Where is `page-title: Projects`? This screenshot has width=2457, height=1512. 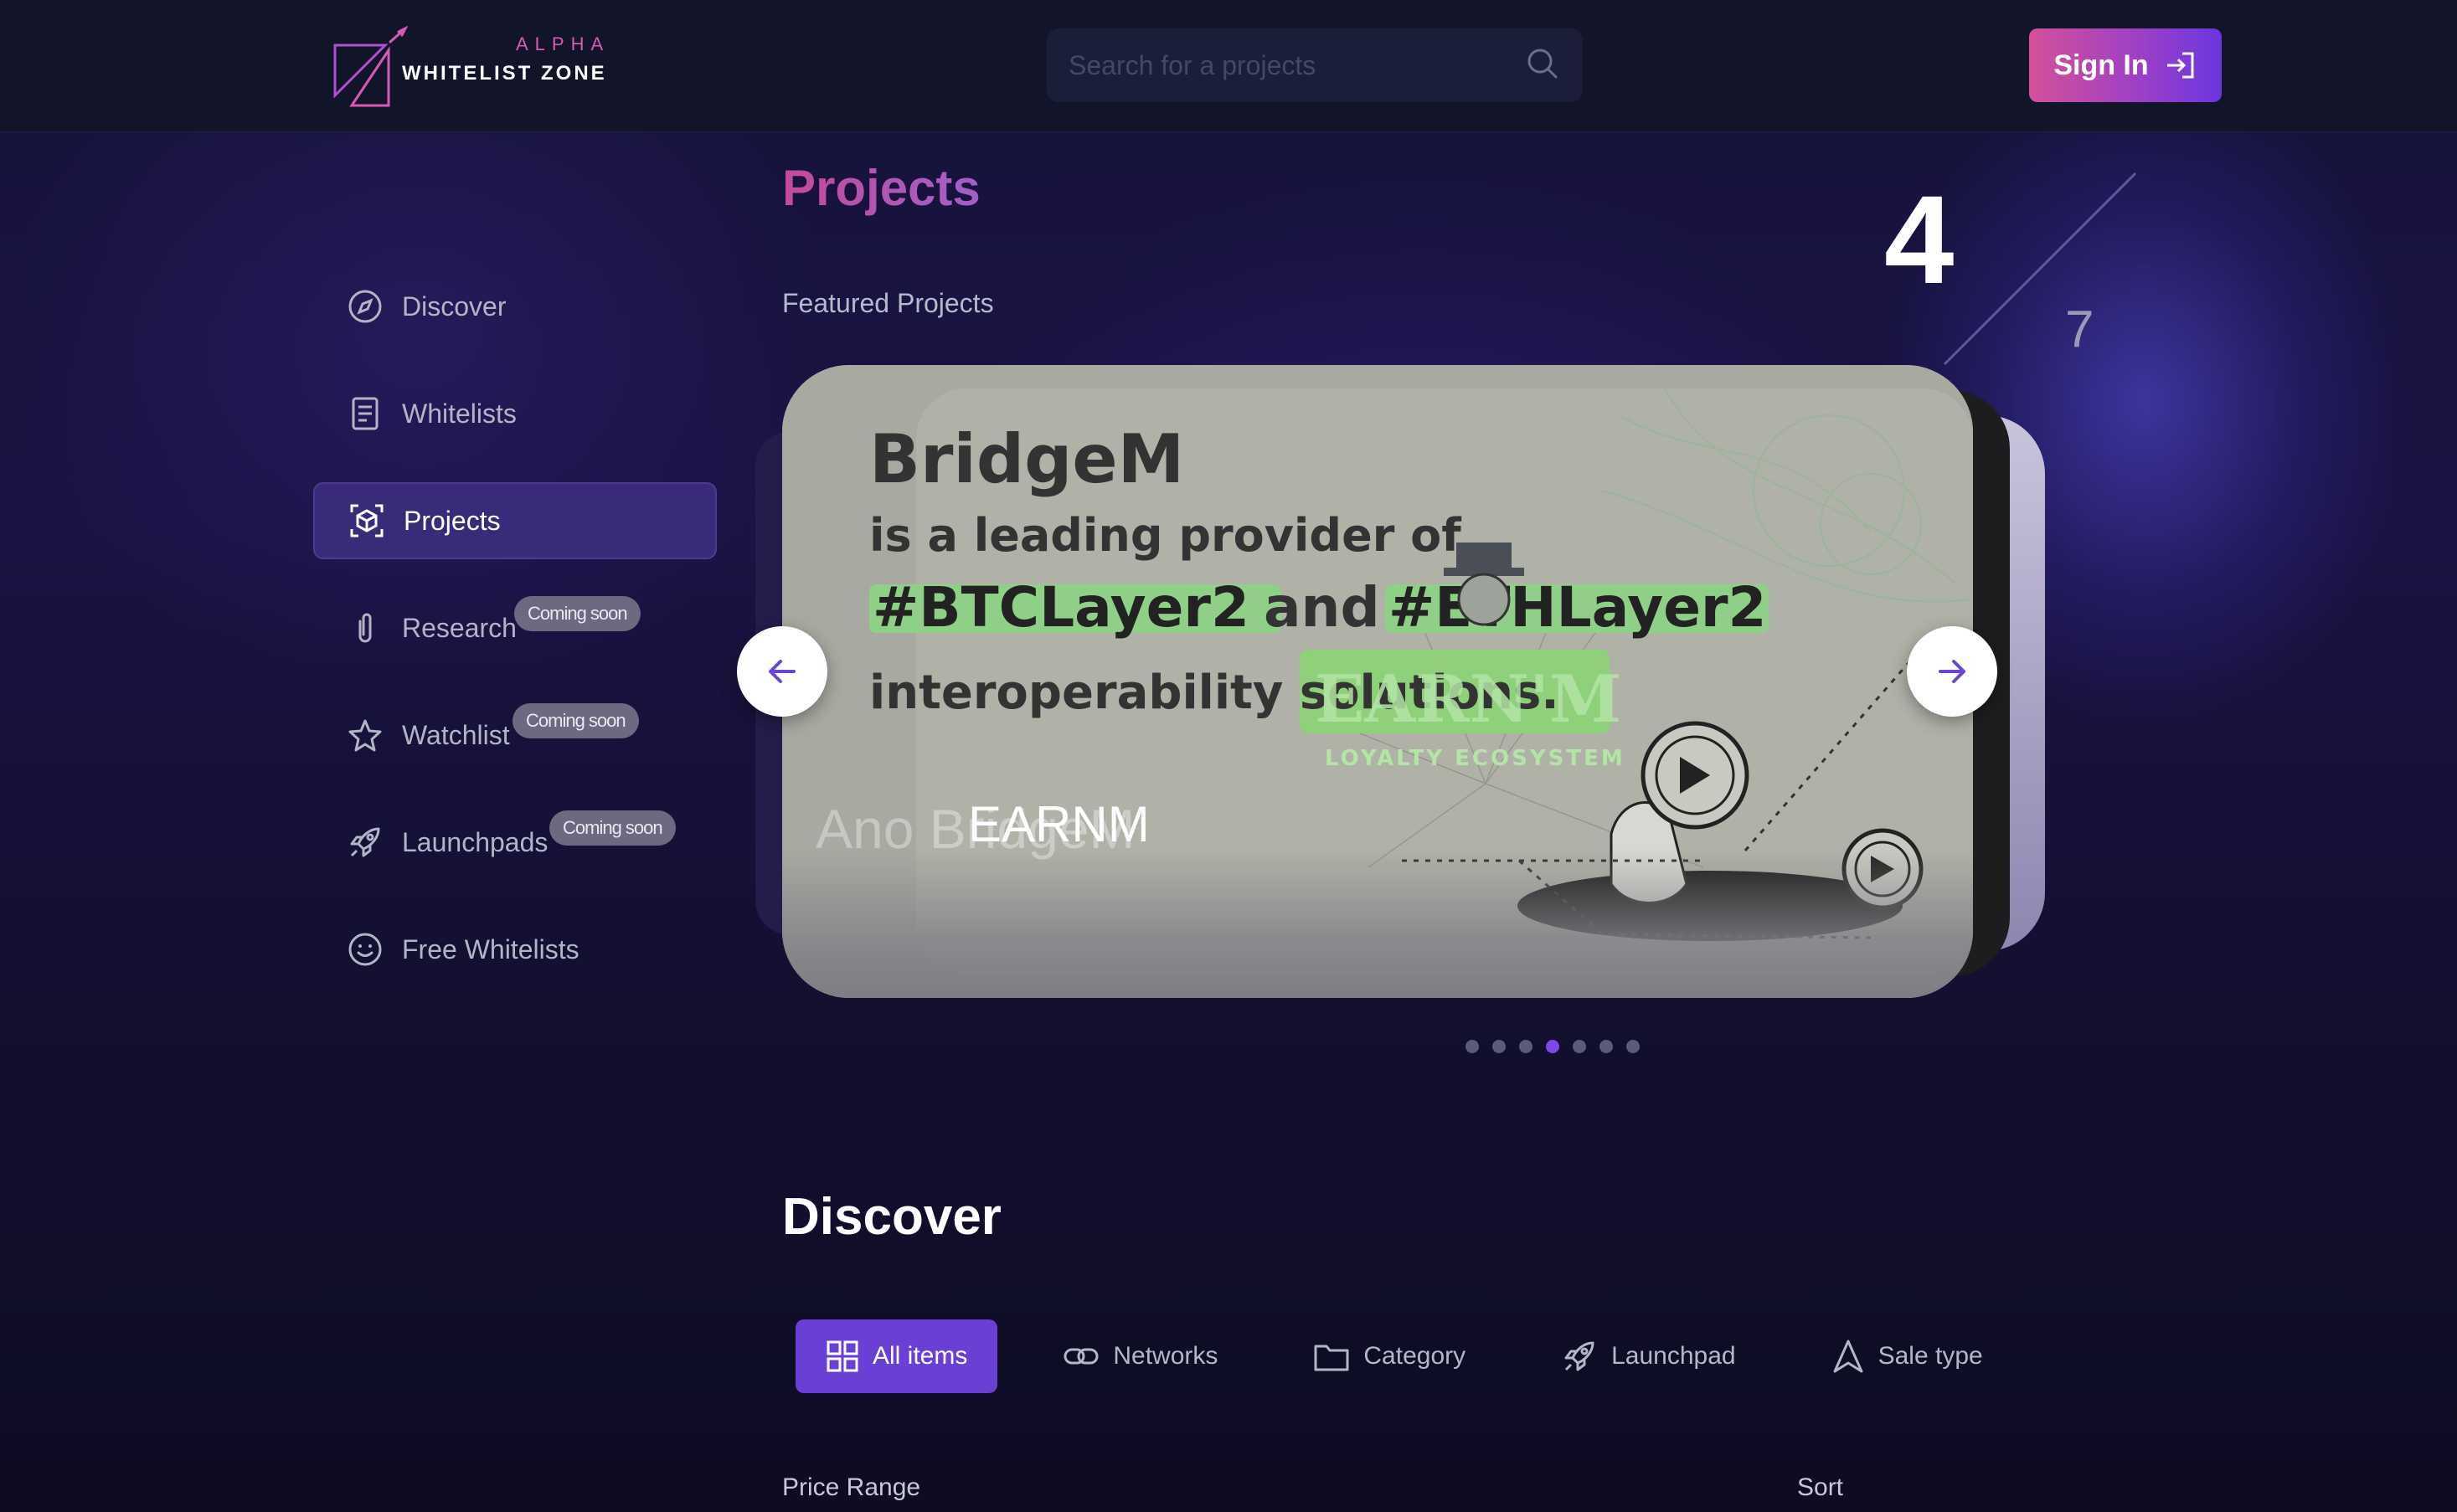
page-title: Projects is located at coordinates (881, 188).